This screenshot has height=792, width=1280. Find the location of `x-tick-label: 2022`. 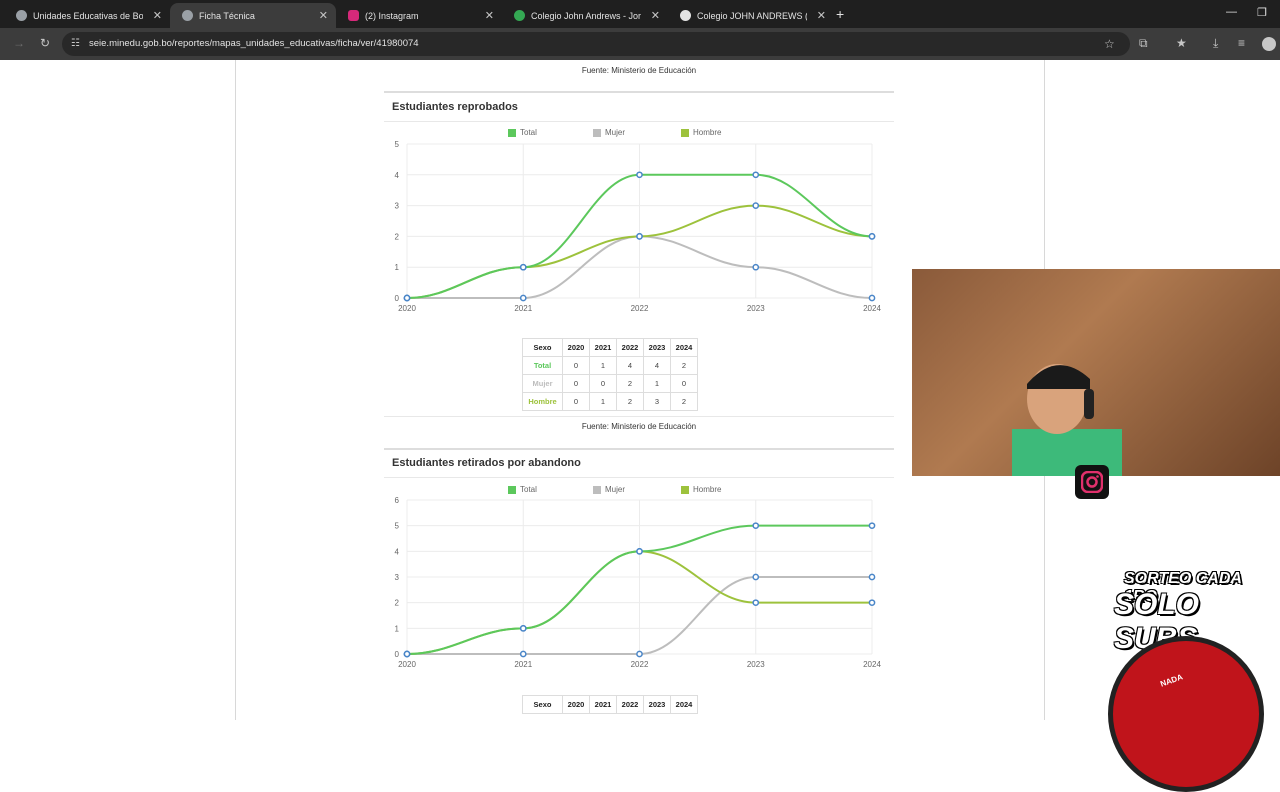

x-tick-label: 2022 is located at coordinates (640, 308).